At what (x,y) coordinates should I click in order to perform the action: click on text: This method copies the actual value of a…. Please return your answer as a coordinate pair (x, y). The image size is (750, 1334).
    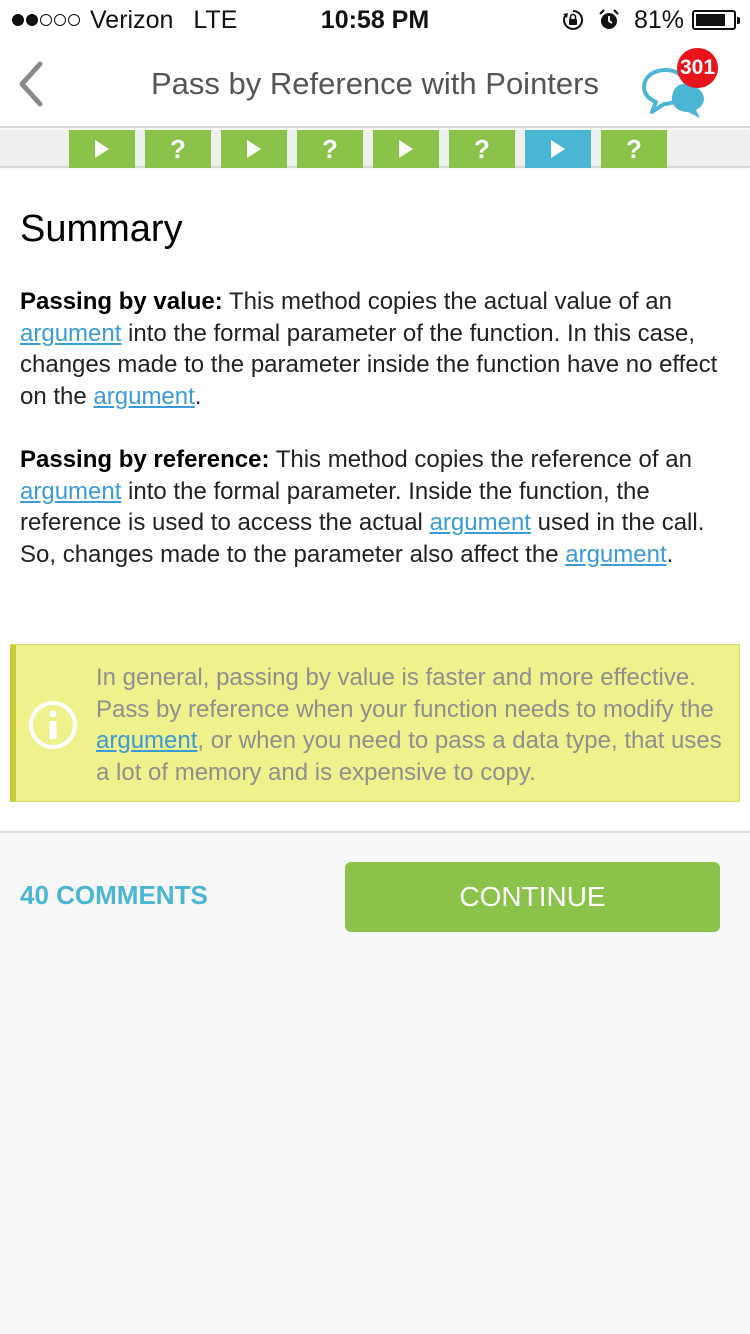
    Looking at the image, I should click on (447, 301).